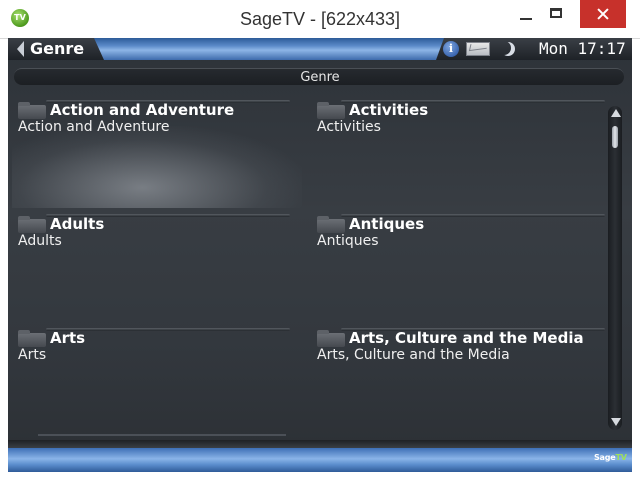 This screenshot has height=480, width=640. I want to click on genre-title: Activities, so click(388, 110).